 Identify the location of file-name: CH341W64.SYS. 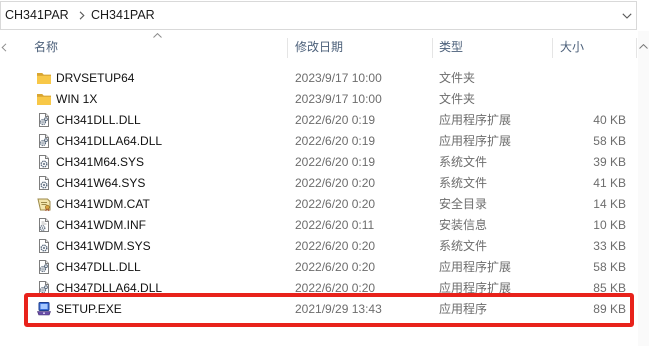
(101, 183).